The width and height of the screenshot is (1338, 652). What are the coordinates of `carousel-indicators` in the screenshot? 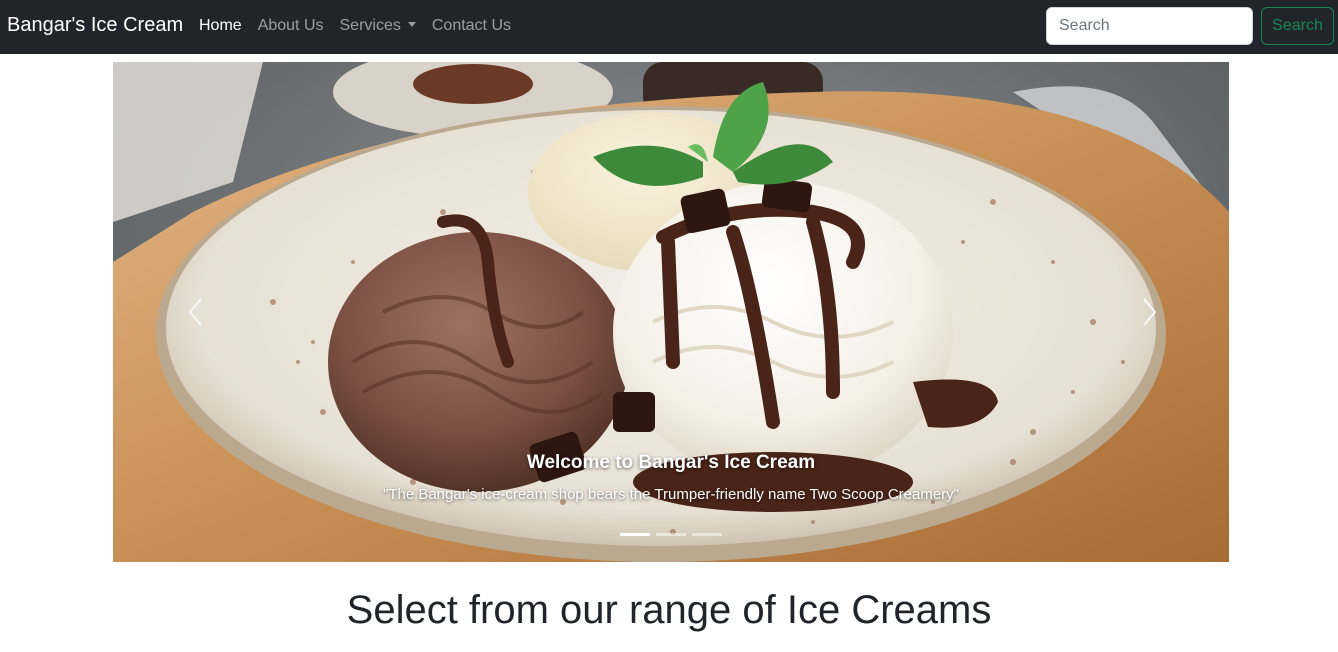 It's located at (671, 534).